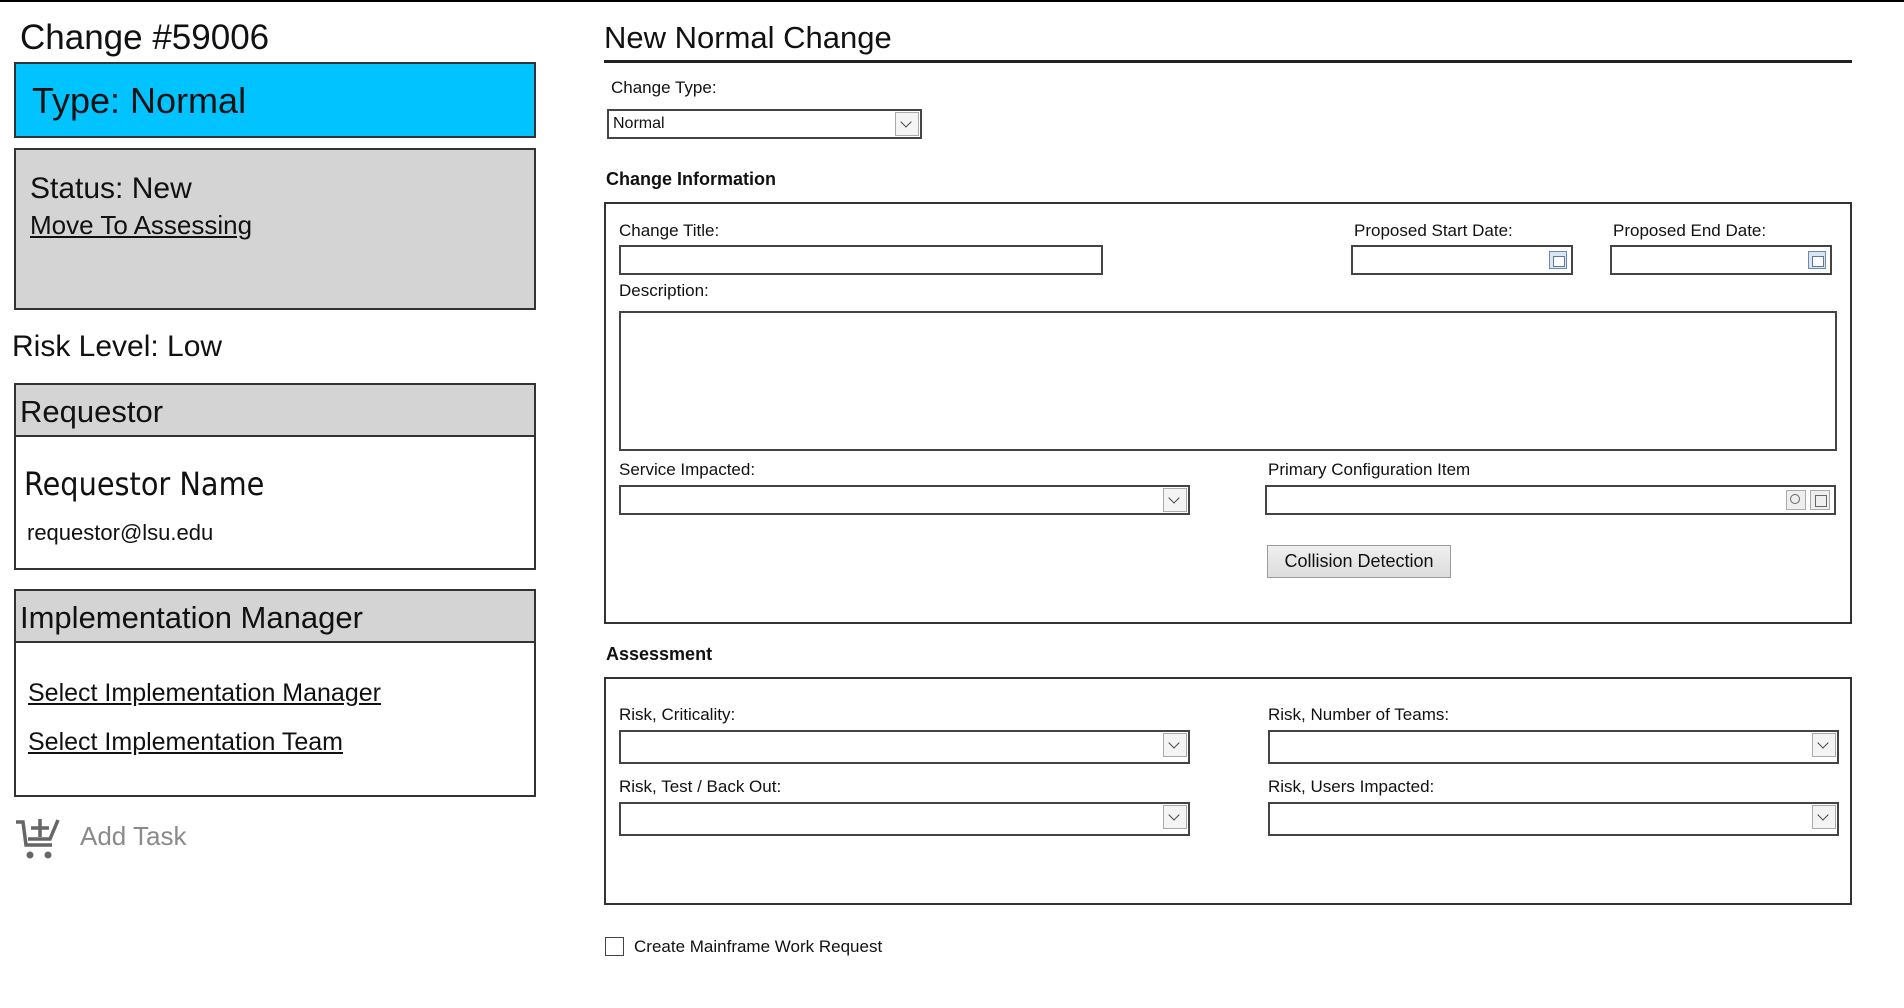 This screenshot has width=1904, height=1008. I want to click on lookup-icon, so click(1796, 500).